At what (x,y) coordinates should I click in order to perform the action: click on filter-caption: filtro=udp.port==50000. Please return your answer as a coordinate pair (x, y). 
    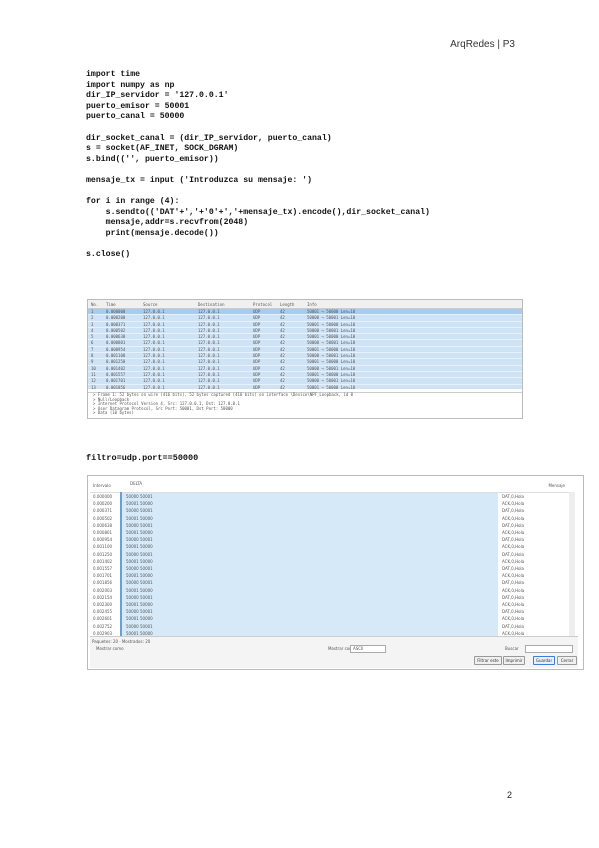
    Looking at the image, I should click on (142, 458).